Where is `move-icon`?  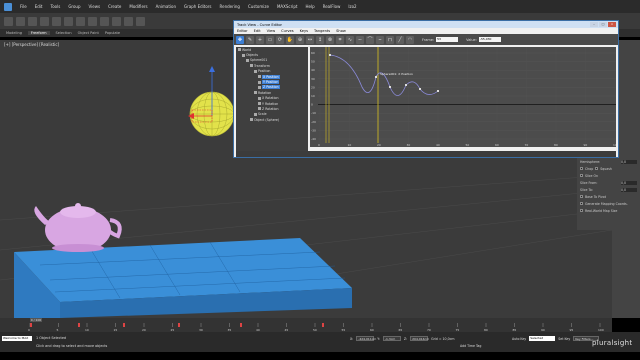
move-icon is located at coordinates (80, 21).